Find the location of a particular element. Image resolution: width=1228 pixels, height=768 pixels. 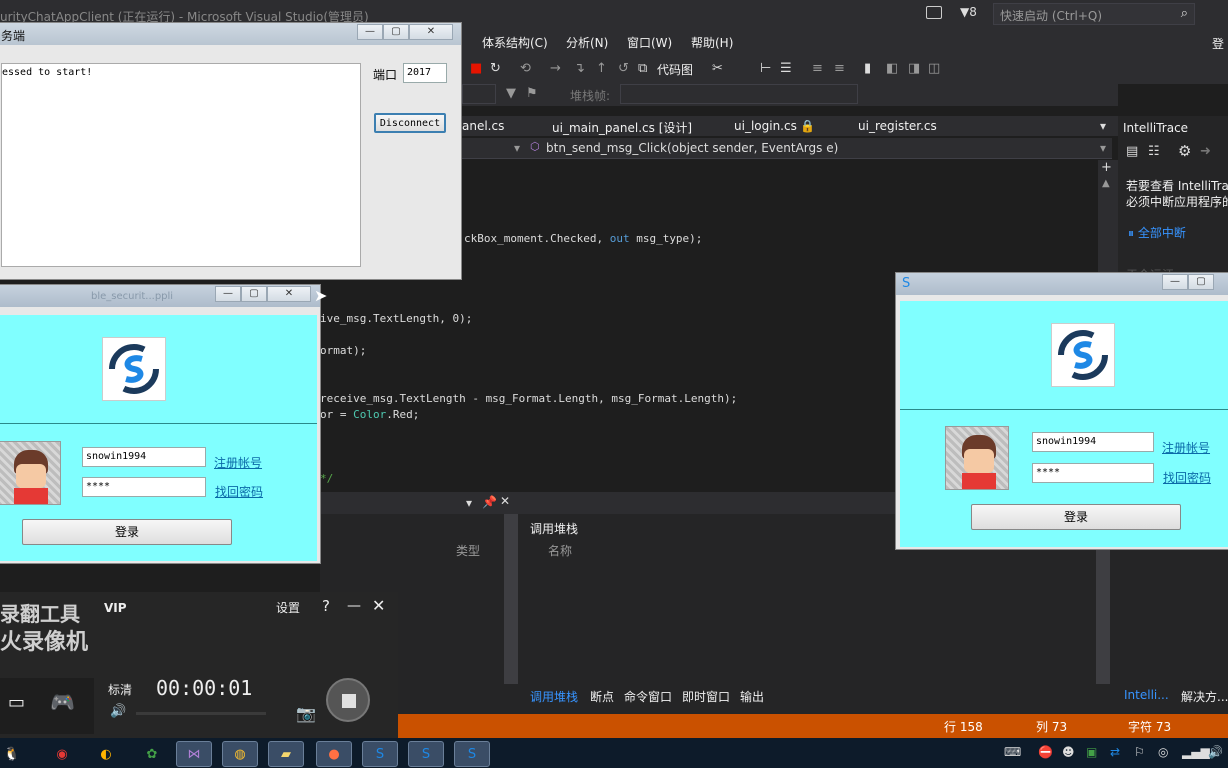

screen-mode-icon: ▭ is located at coordinates (16, 702).